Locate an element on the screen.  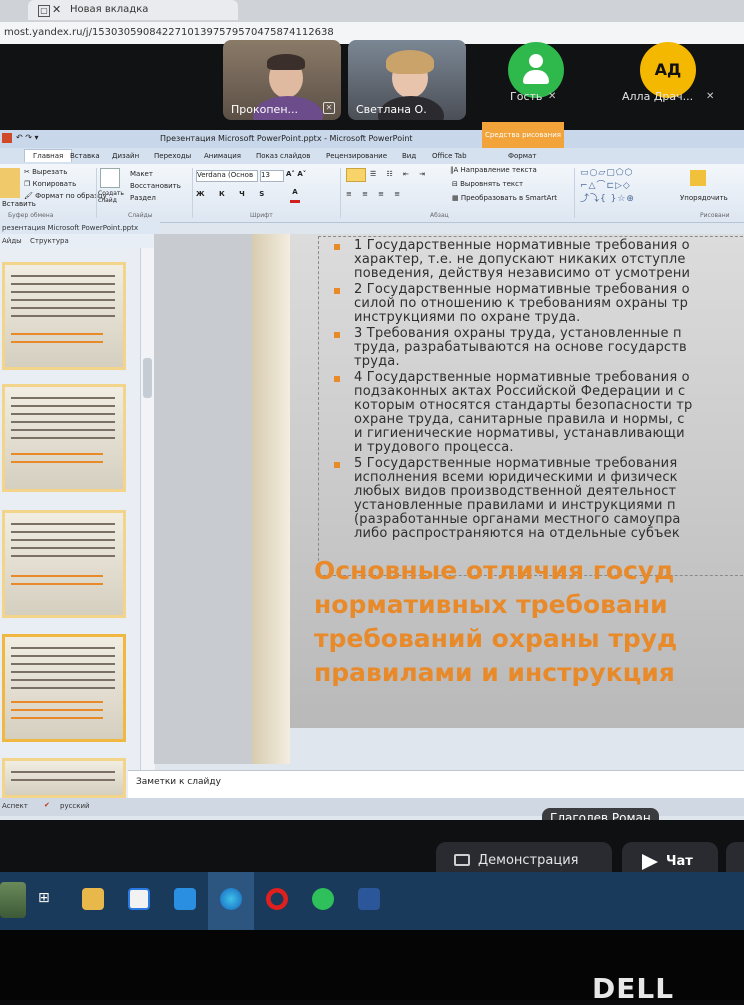
tab-close-icon: ✕ is located at coordinates (56, 10).